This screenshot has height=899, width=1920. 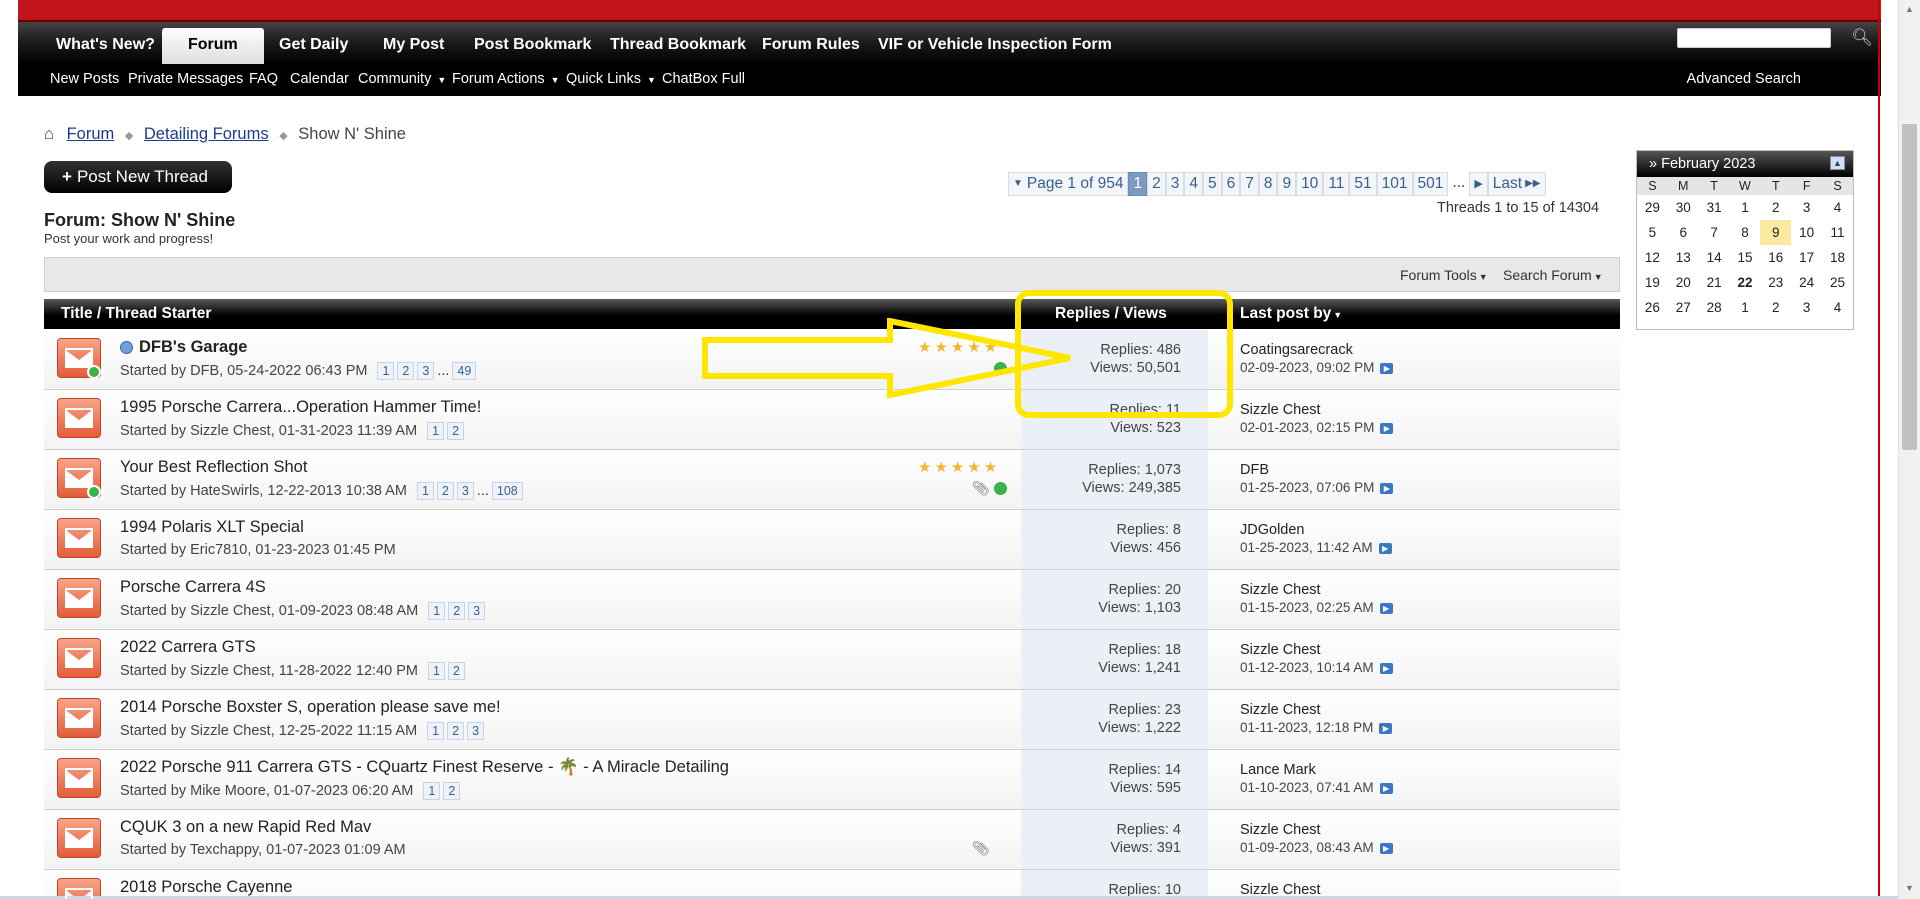 I want to click on last-post-user: JDGolden, so click(x=1272, y=530).